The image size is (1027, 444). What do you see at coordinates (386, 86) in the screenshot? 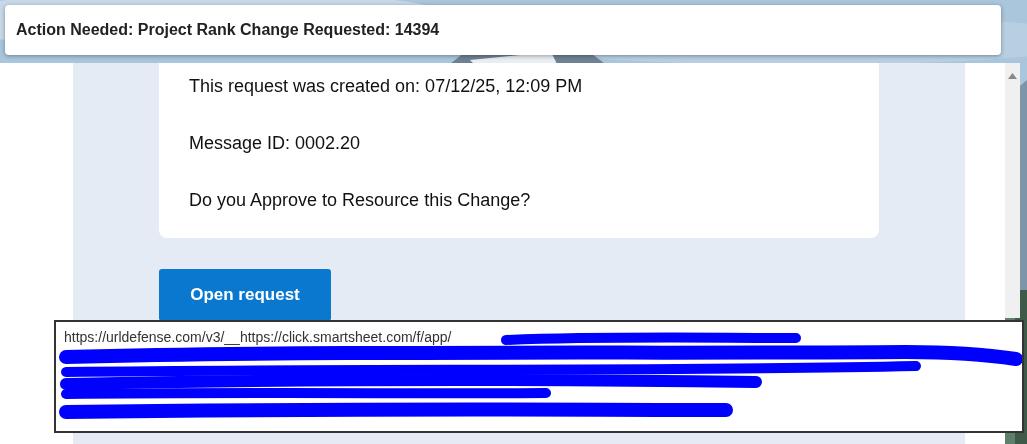
I see `message-line: This request was created on: 07/12/25, 12:09 PM` at bounding box center [386, 86].